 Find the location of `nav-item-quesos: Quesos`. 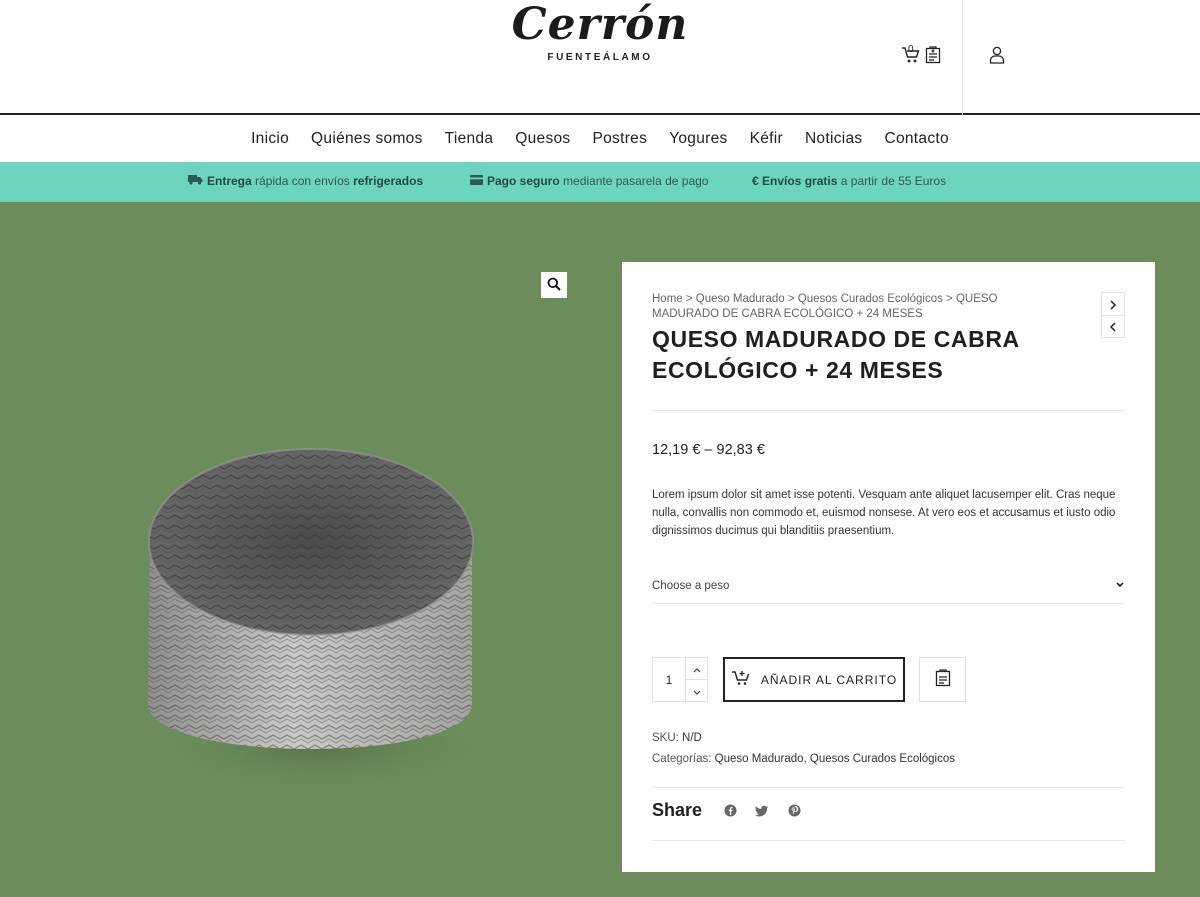

nav-item-quesos: Quesos is located at coordinates (542, 139).